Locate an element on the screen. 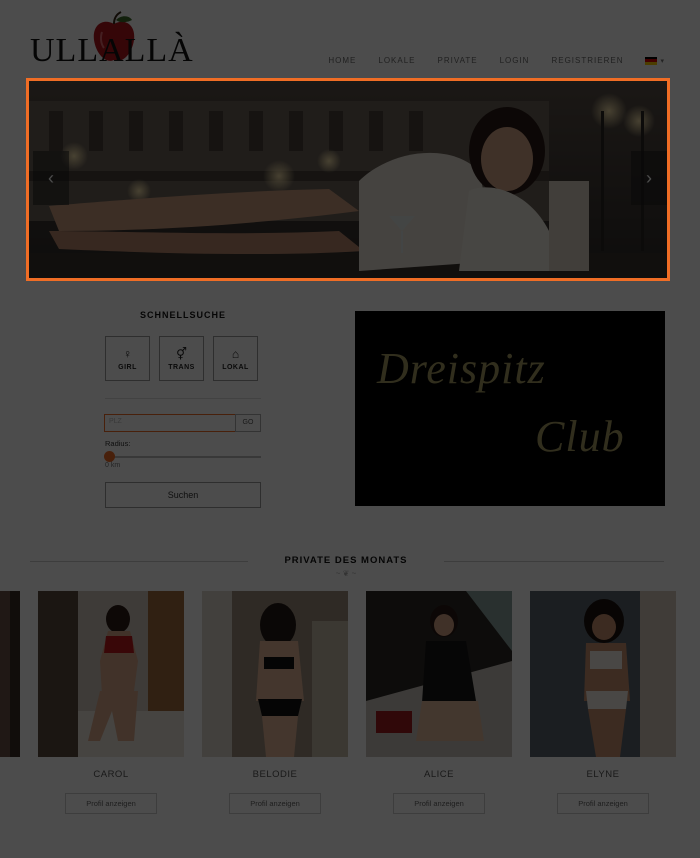 The height and width of the screenshot is (858, 700). flag-de-icon is located at coordinates (651, 60).